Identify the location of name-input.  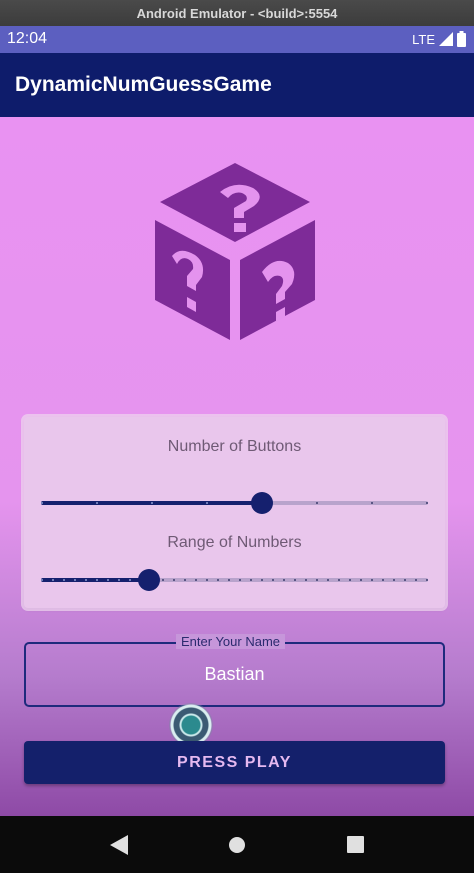
(234, 674).